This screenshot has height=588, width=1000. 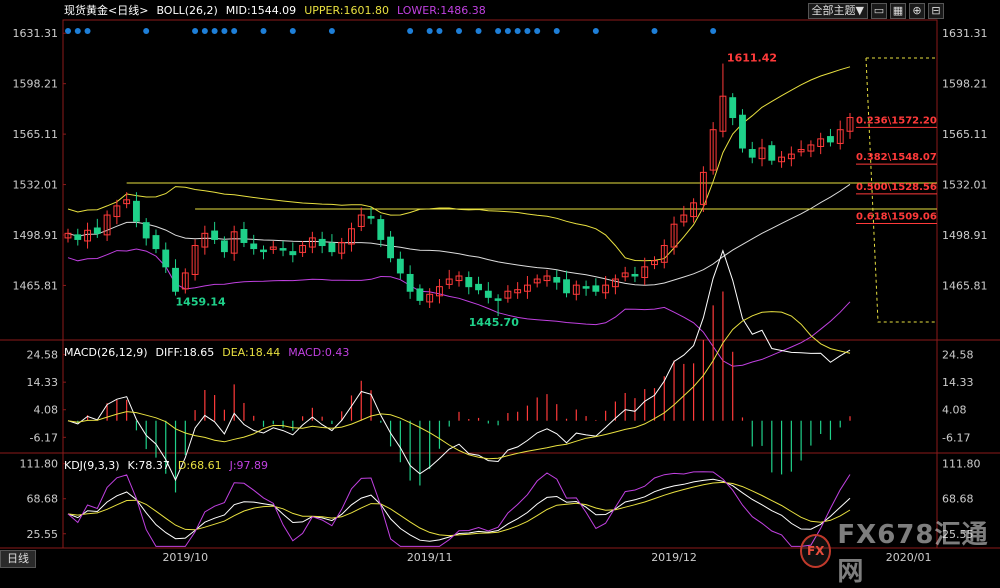 What do you see at coordinates (896, 217) in the screenshot?
I see `fib-label: 0.618\1509.06` at bounding box center [896, 217].